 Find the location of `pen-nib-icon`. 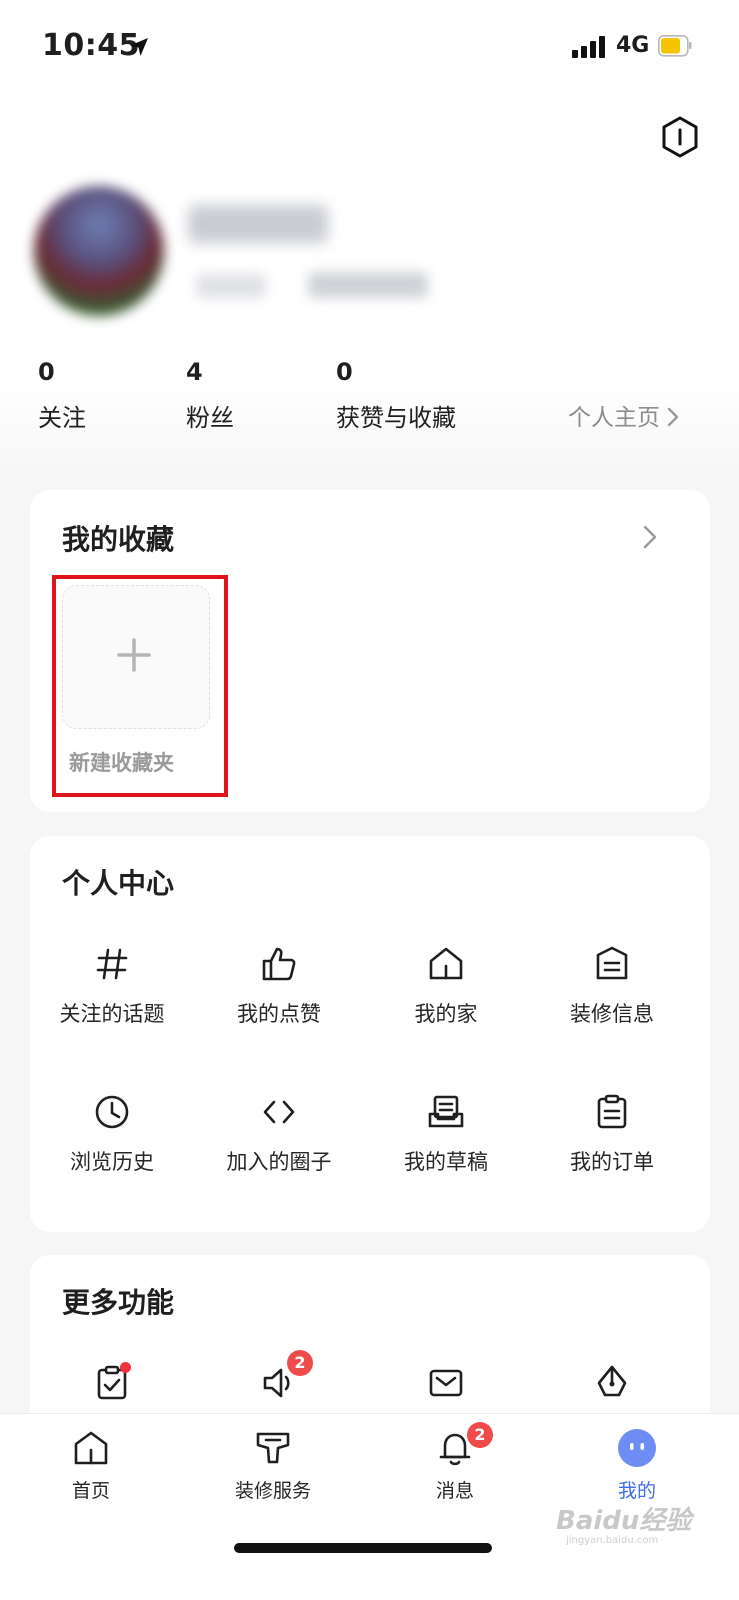

pen-nib-icon is located at coordinates (612, 1381).